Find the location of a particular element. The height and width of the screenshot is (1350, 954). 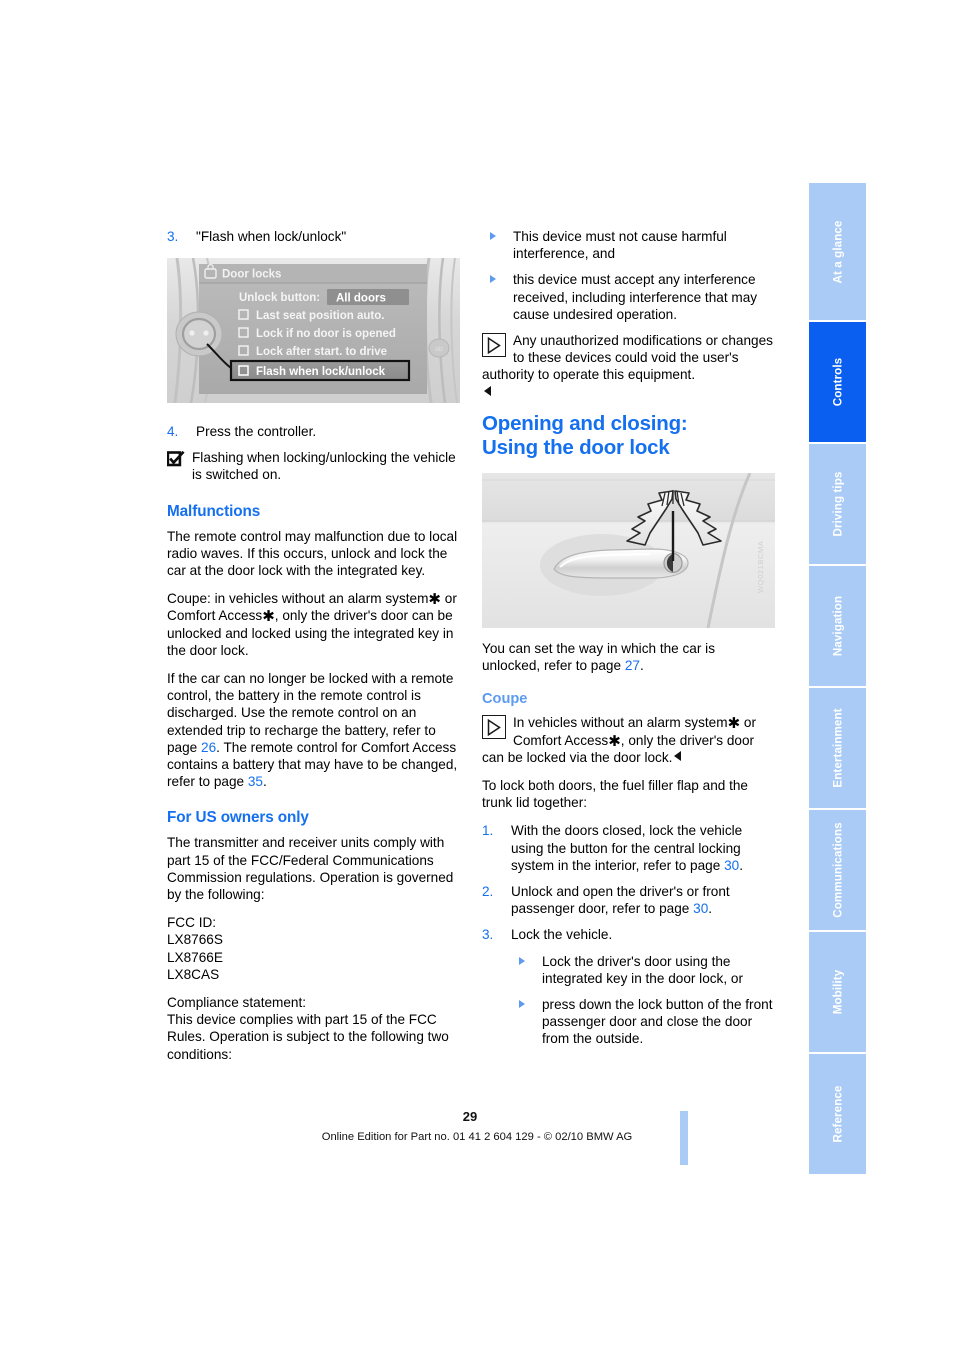

svg-text: Lock if no door is opened is located at coordinates (326, 334).